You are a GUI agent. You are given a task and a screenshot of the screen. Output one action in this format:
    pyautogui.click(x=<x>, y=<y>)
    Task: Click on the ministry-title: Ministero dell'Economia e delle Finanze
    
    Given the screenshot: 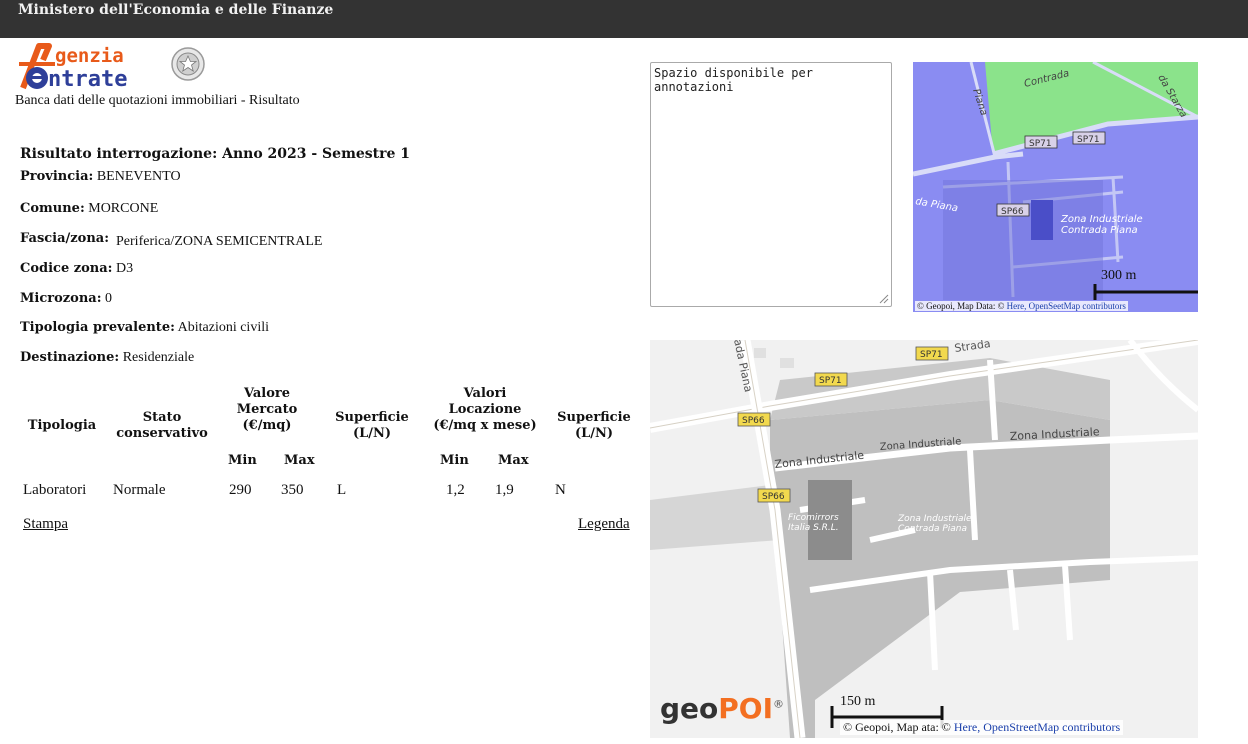 What is the action you would take?
    pyautogui.click(x=176, y=10)
    